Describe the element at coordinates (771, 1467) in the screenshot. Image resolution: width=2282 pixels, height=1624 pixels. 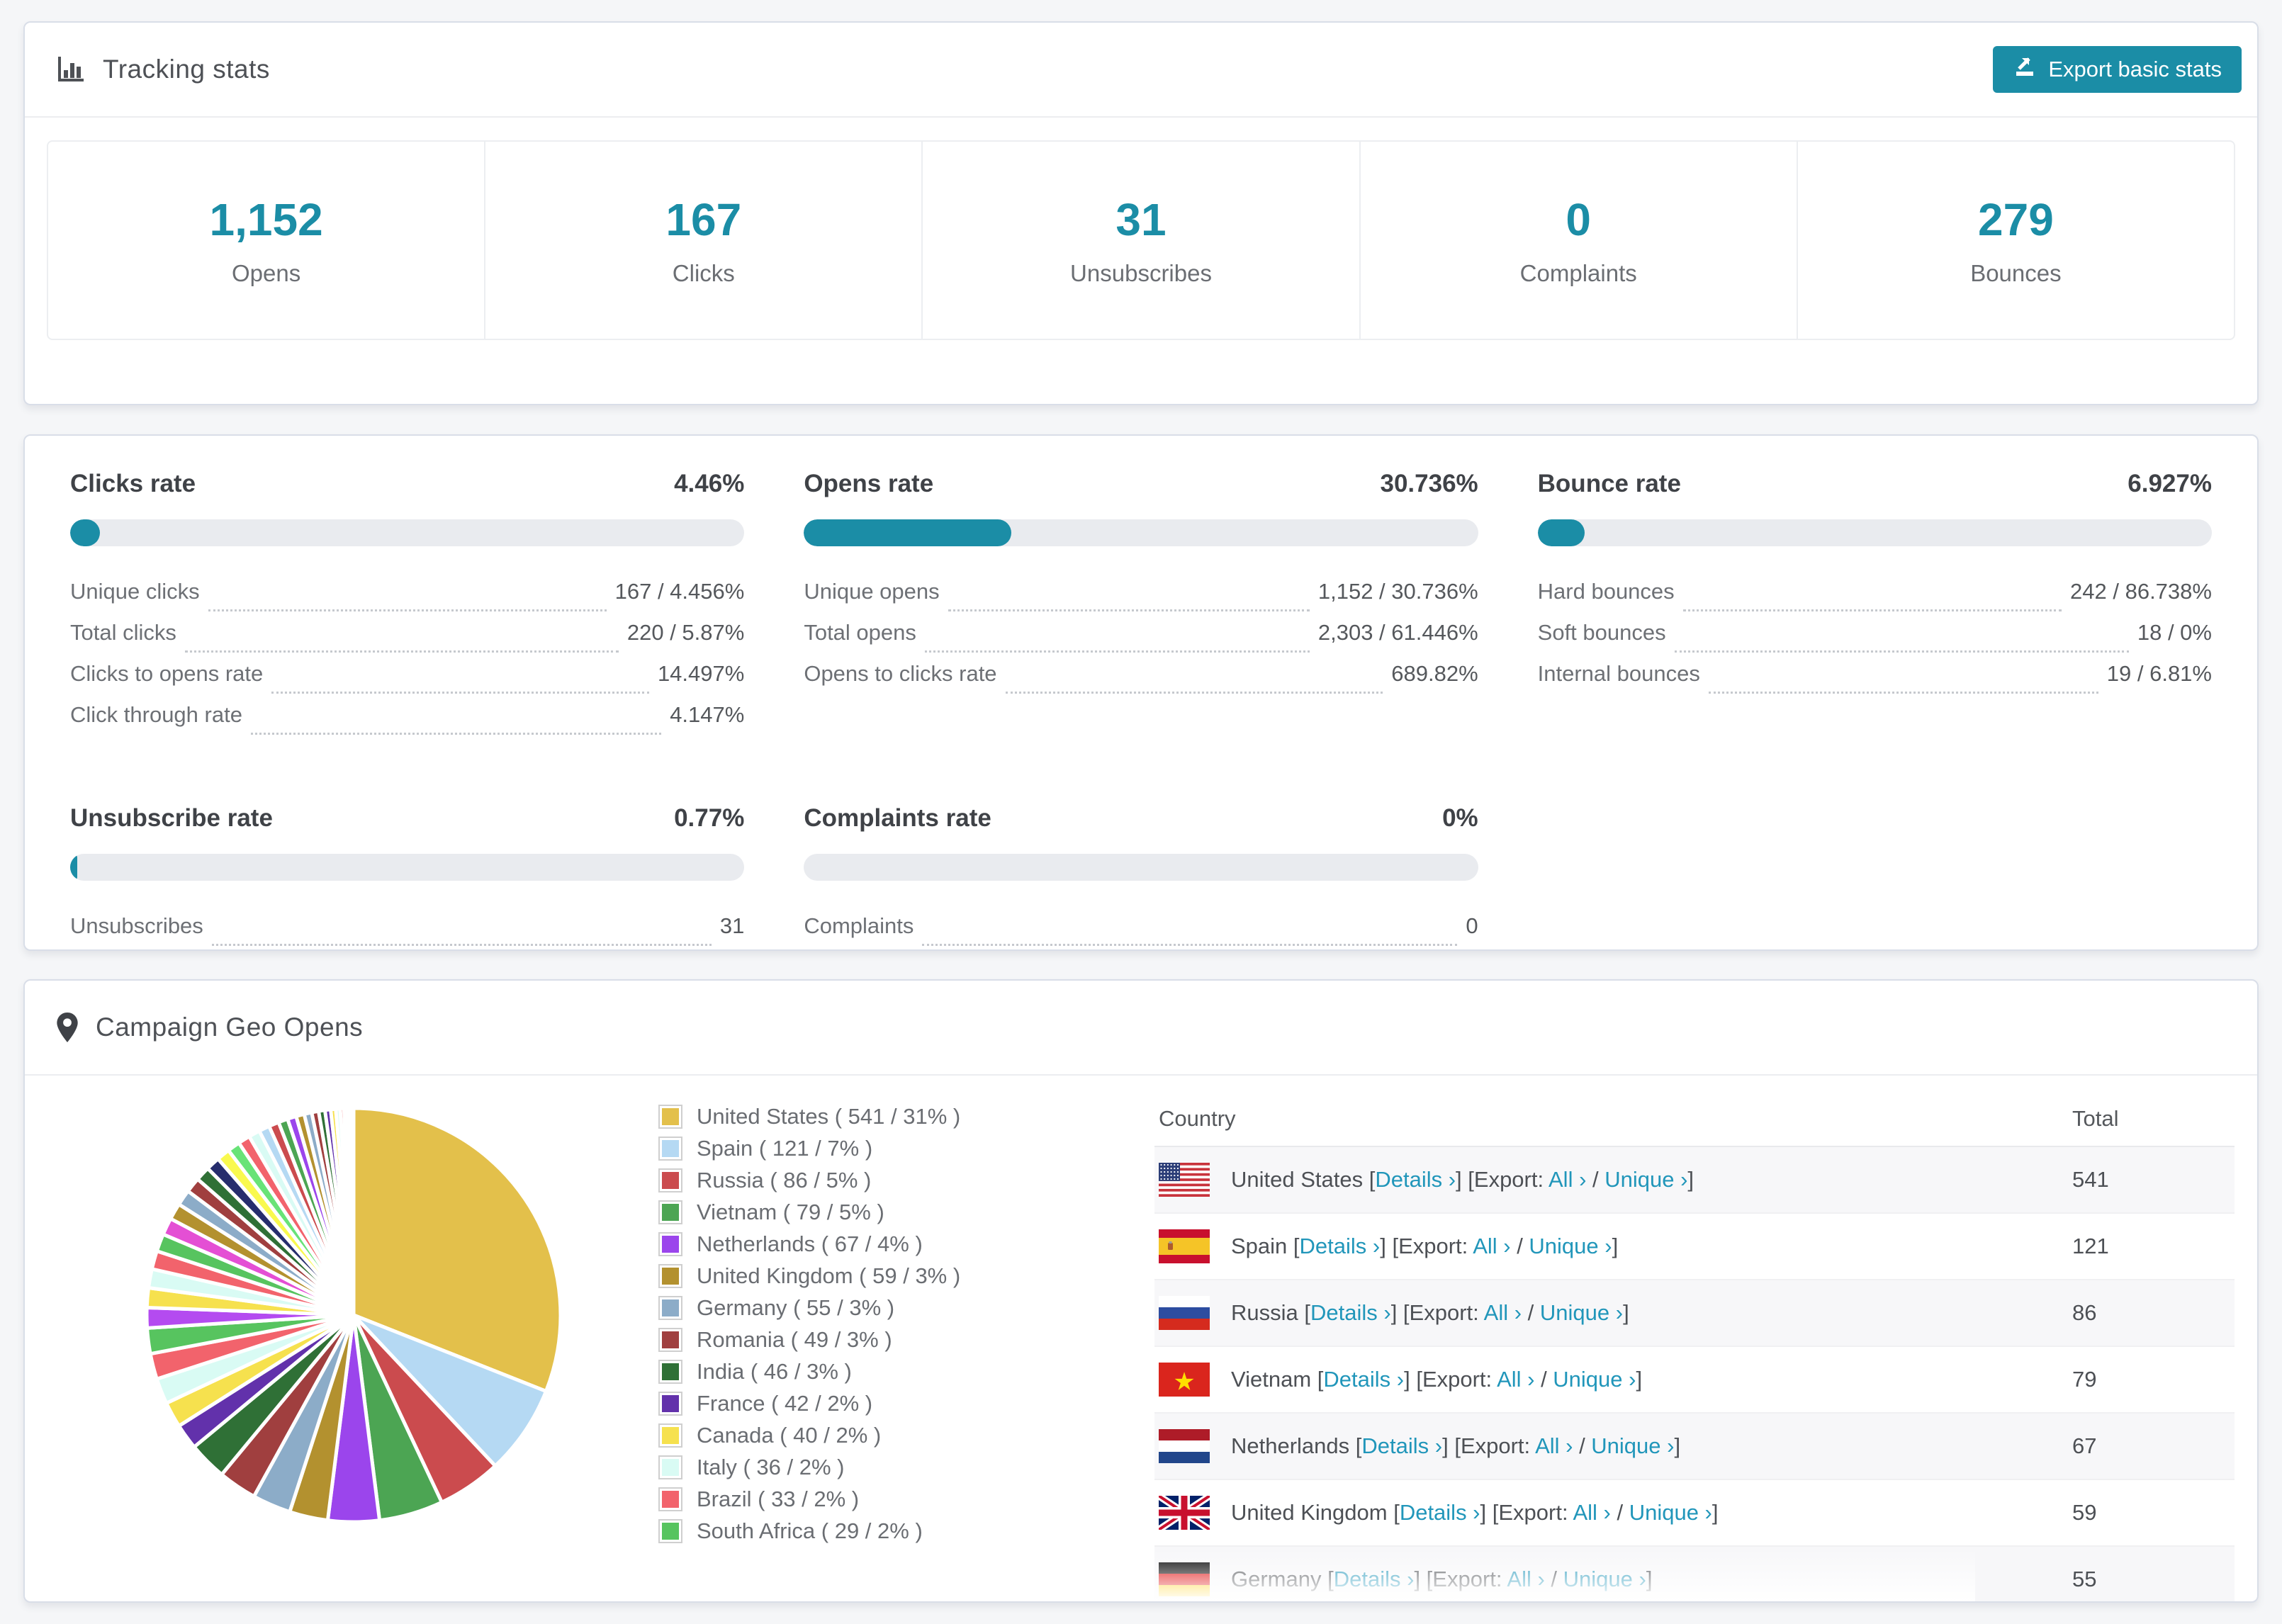
I see `legend-label: Italy ( 36 / 2% )` at that location.